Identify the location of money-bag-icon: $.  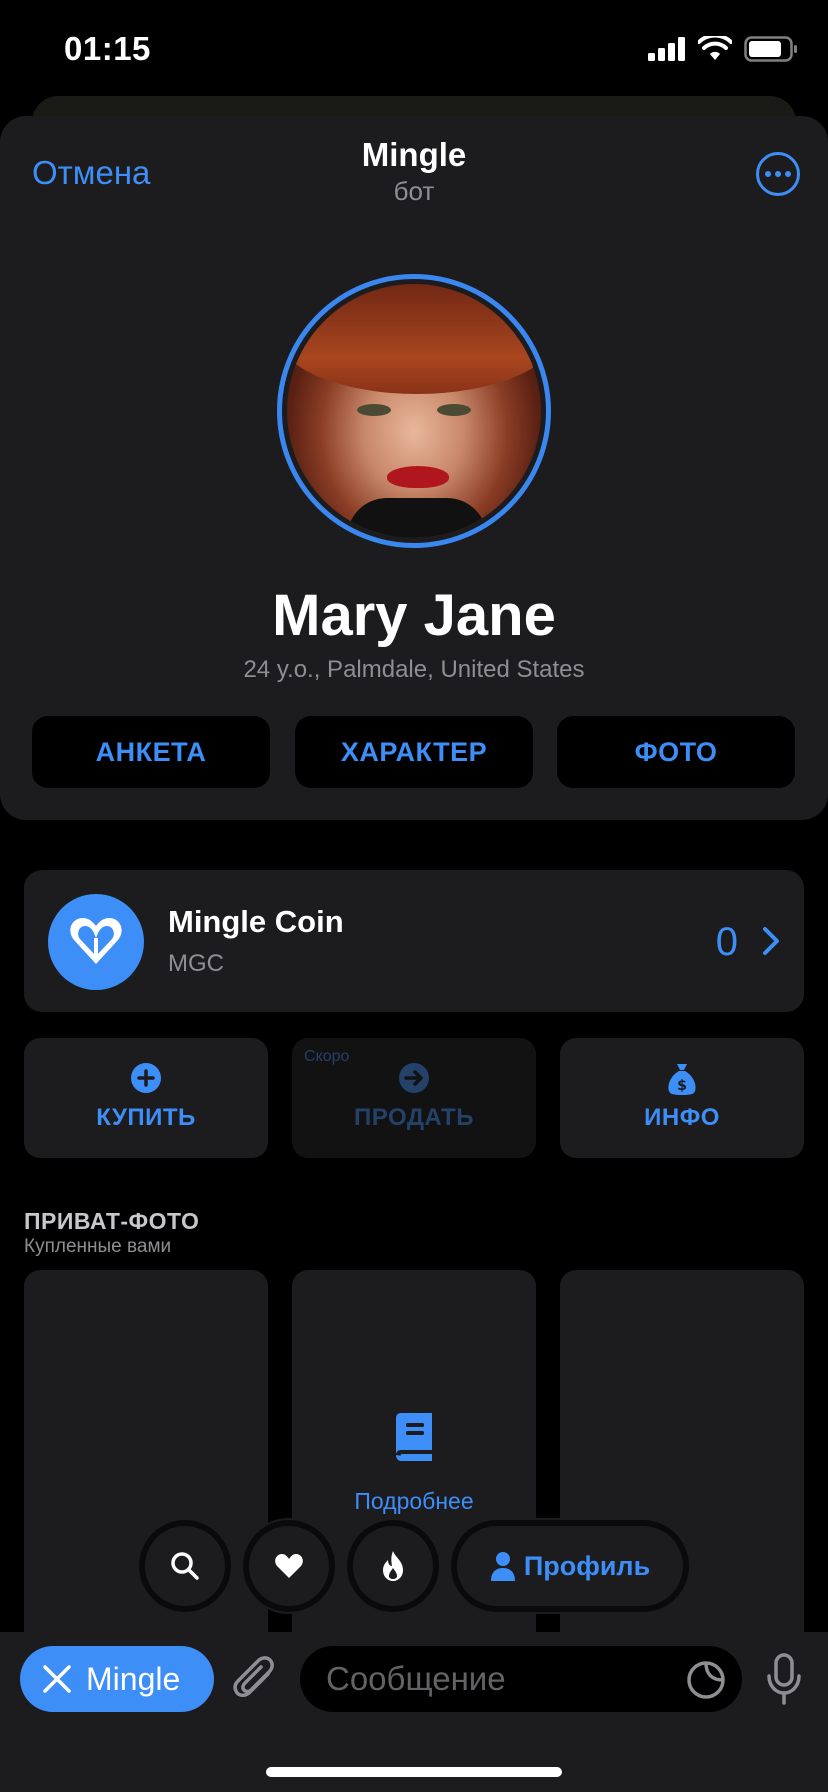
(682, 1079).